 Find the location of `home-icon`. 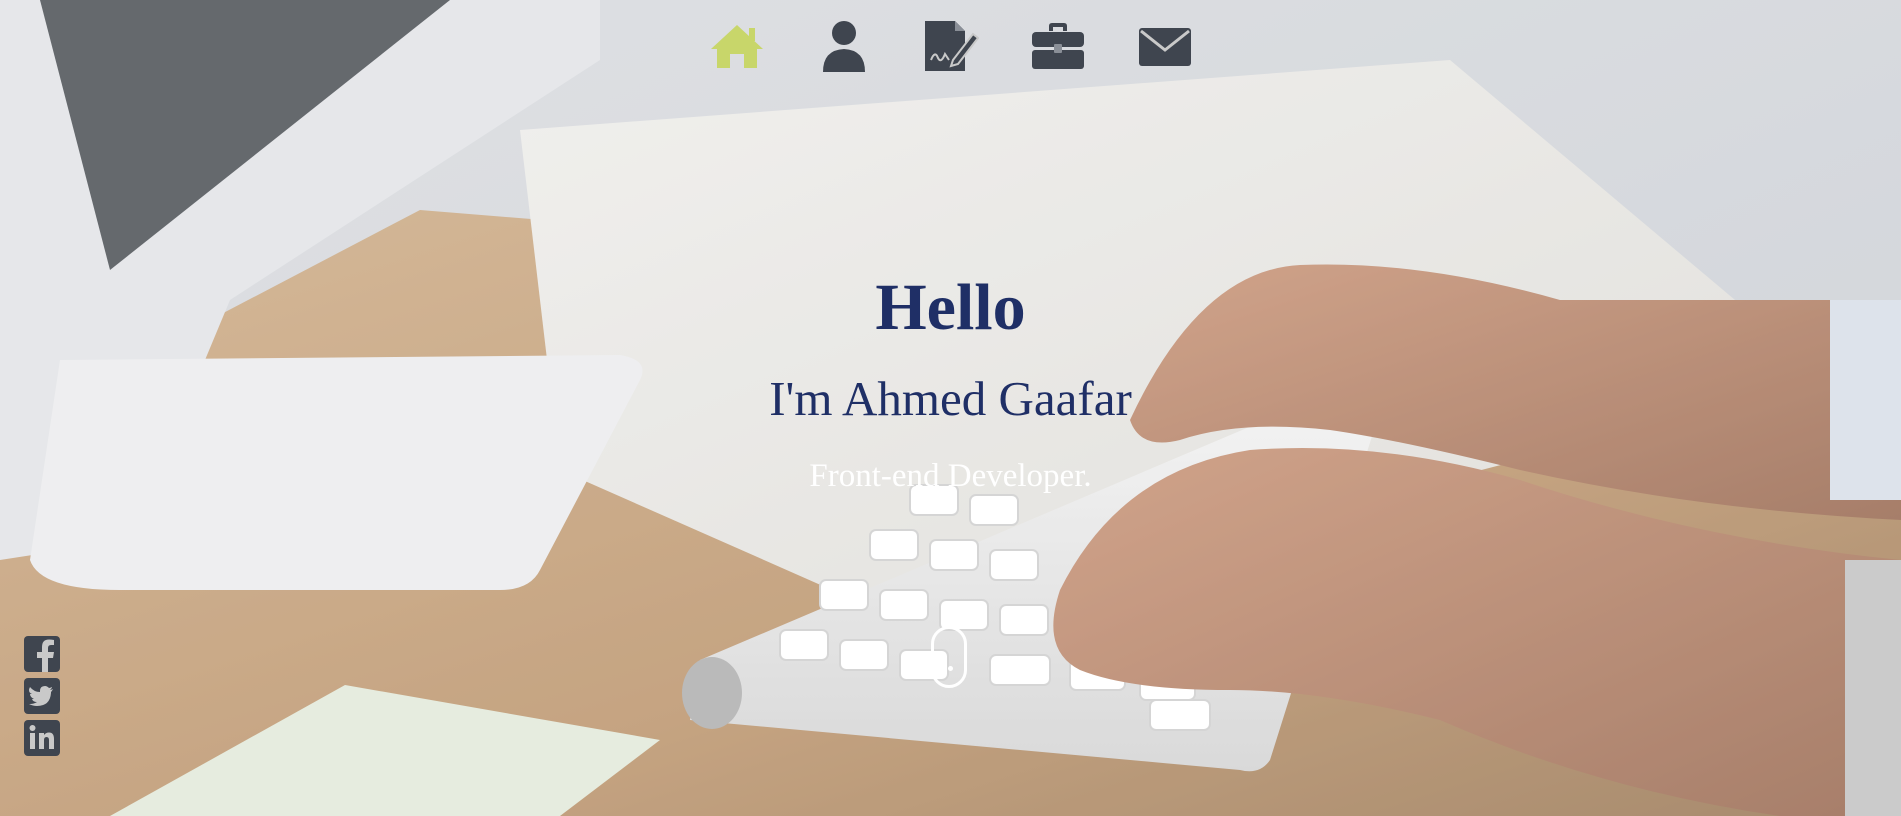

home-icon is located at coordinates (737, 46).